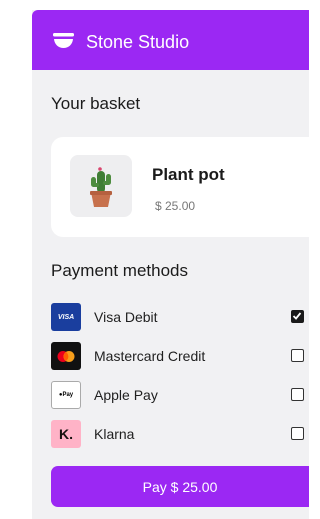 This screenshot has width=320, height=519. I want to click on cactus-pot-icon, so click(101, 187).